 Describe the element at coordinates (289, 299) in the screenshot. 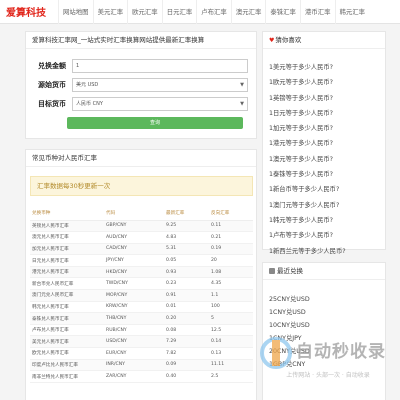

I see `recent-link: 25CNY兑USD` at that location.